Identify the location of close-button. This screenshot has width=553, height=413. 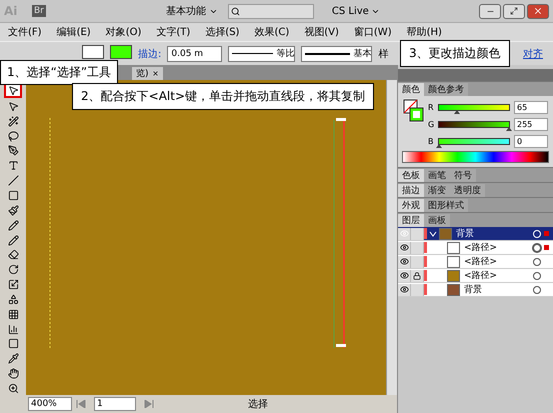
(538, 11).